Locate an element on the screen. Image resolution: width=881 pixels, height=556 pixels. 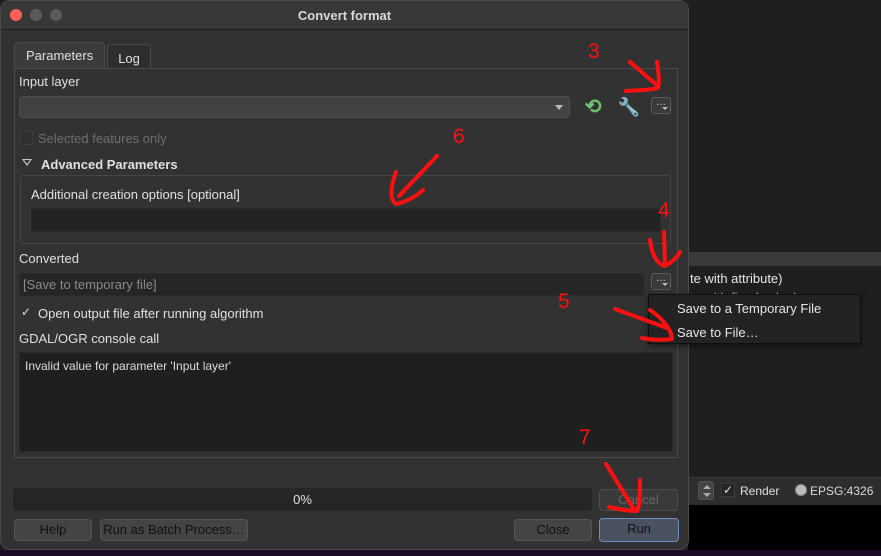
dialog-title: Convert format is located at coordinates (344, 15).